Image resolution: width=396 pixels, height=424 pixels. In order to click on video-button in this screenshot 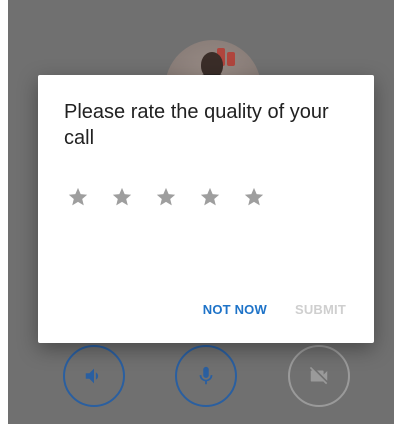, I will do `click(319, 376)`.